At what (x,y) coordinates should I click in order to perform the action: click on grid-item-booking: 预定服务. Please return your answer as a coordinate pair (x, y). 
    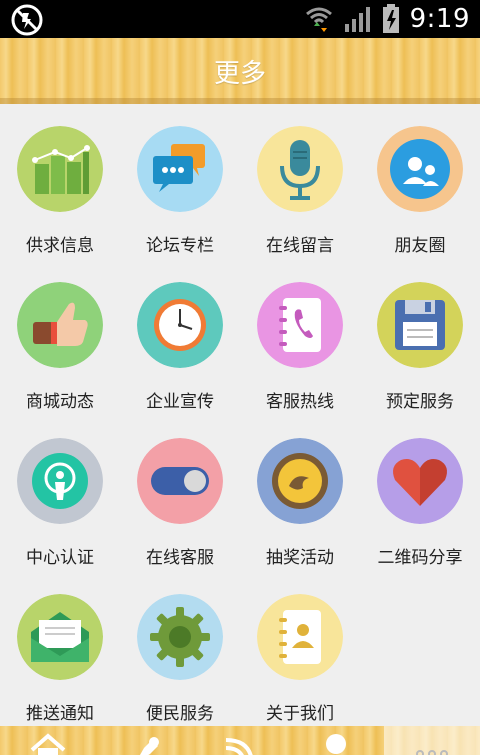
    Looking at the image, I should click on (420, 338).